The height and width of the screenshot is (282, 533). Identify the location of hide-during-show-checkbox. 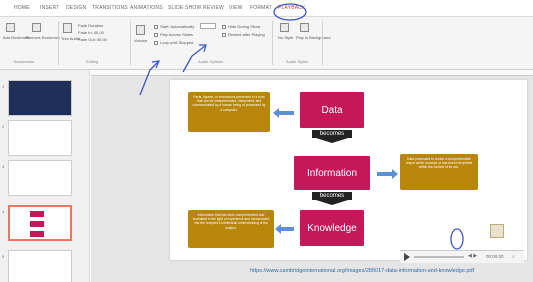
(224, 27).